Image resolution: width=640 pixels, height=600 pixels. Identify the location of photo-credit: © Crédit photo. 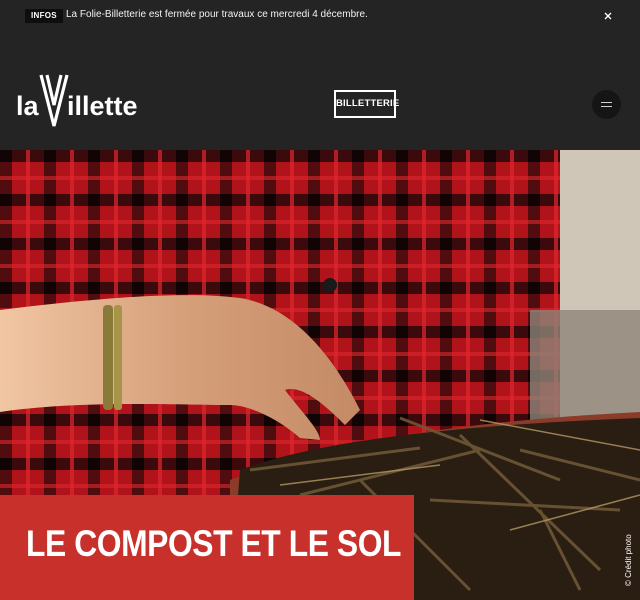
(628, 560).